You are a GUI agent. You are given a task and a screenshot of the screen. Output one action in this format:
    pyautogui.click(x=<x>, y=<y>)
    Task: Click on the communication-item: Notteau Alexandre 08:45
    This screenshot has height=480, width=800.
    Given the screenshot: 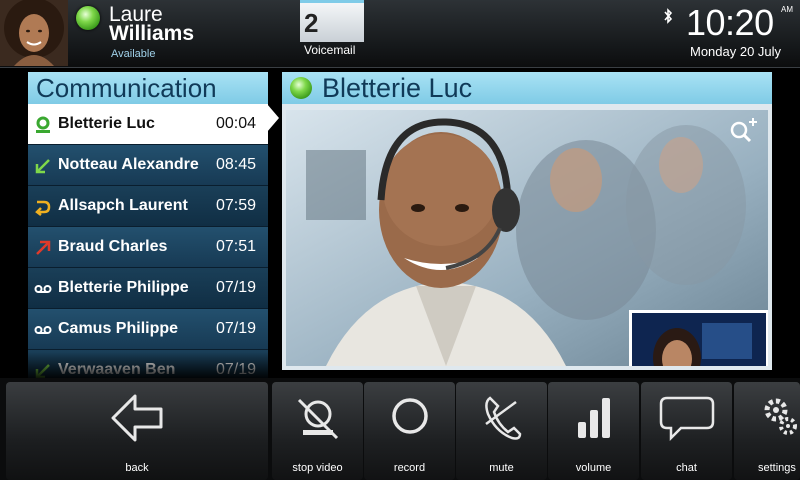 What is the action you would take?
    pyautogui.click(x=148, y=165)
    